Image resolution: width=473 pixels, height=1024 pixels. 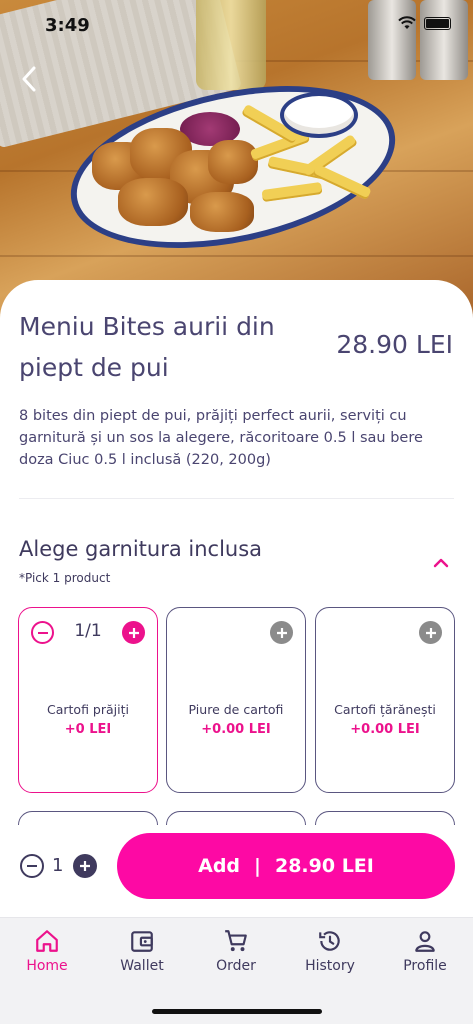 What do you see at coordinates (385, 700) in the screenshot?
I see `option-card-cartofi-taranesti: Cartofi țărănești +0.00 LEI` at bounding box center [385, 700].